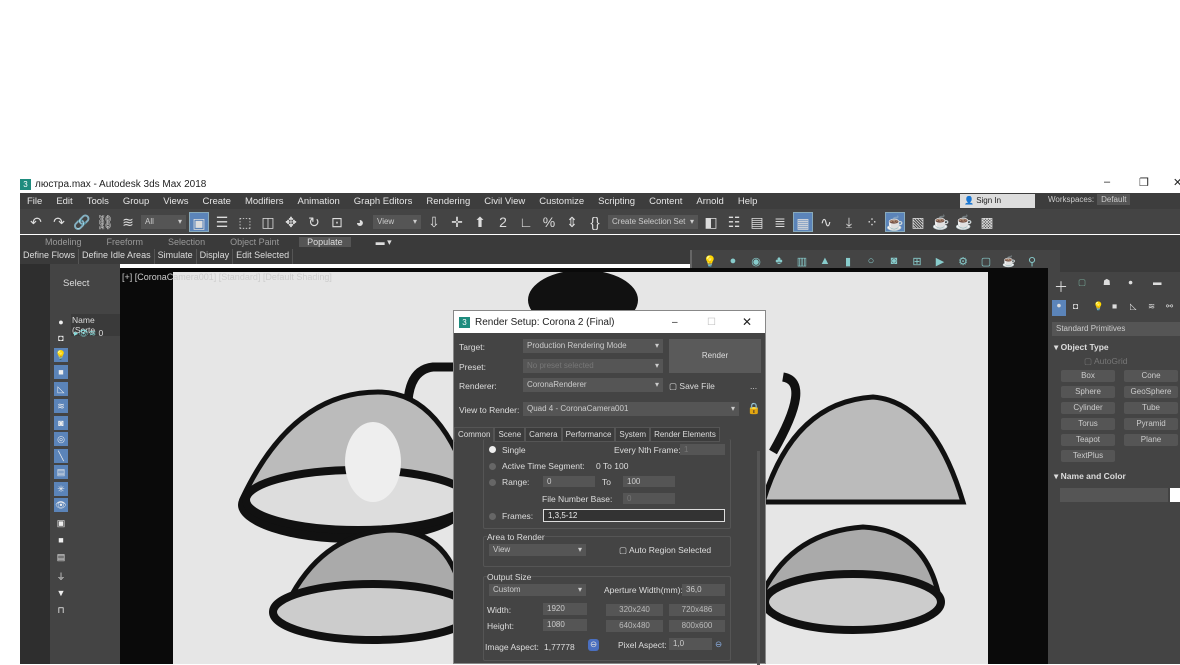  Describe the element at coordinates (1151, 306) in the screenshot. I see `spacewarps-icon: ≋` at that location.